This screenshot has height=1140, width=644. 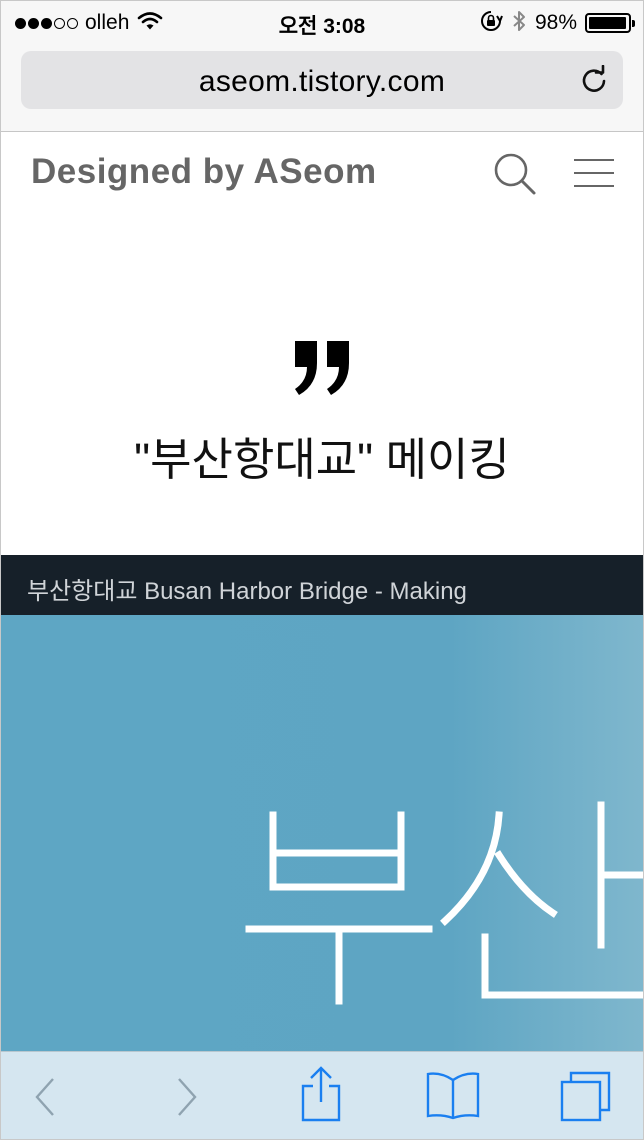 What do you see at coordinates (247, 591) in the screenshot?
I see `image-caption: 부산항대교 Busan Harbor Bridge - Making` at bounding box center [247, 591].